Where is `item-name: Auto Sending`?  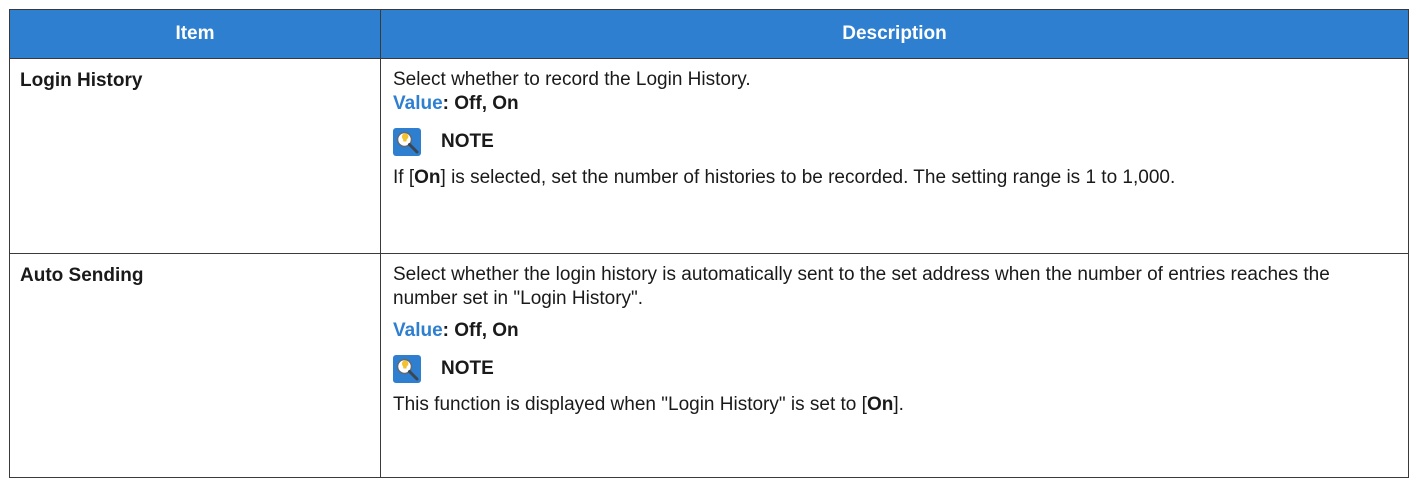 item-name: Auto Sending is located at coordinates (195, 365).